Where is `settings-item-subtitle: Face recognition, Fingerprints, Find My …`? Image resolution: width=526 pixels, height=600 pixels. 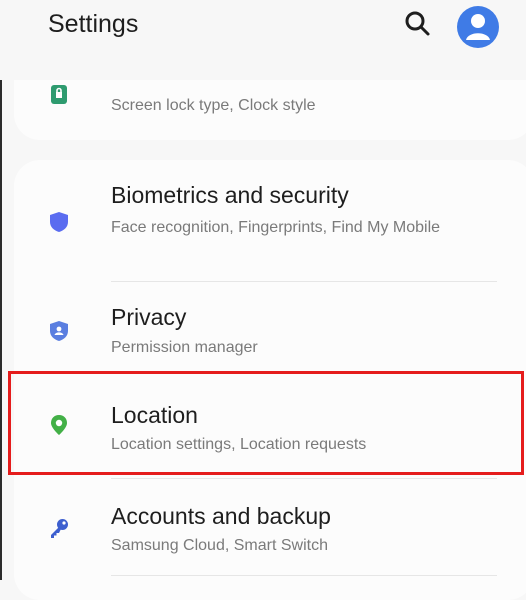 settings-item-subtitle: Face recognition, Fingerprints, Find My … is located at coordinates (276, 227).